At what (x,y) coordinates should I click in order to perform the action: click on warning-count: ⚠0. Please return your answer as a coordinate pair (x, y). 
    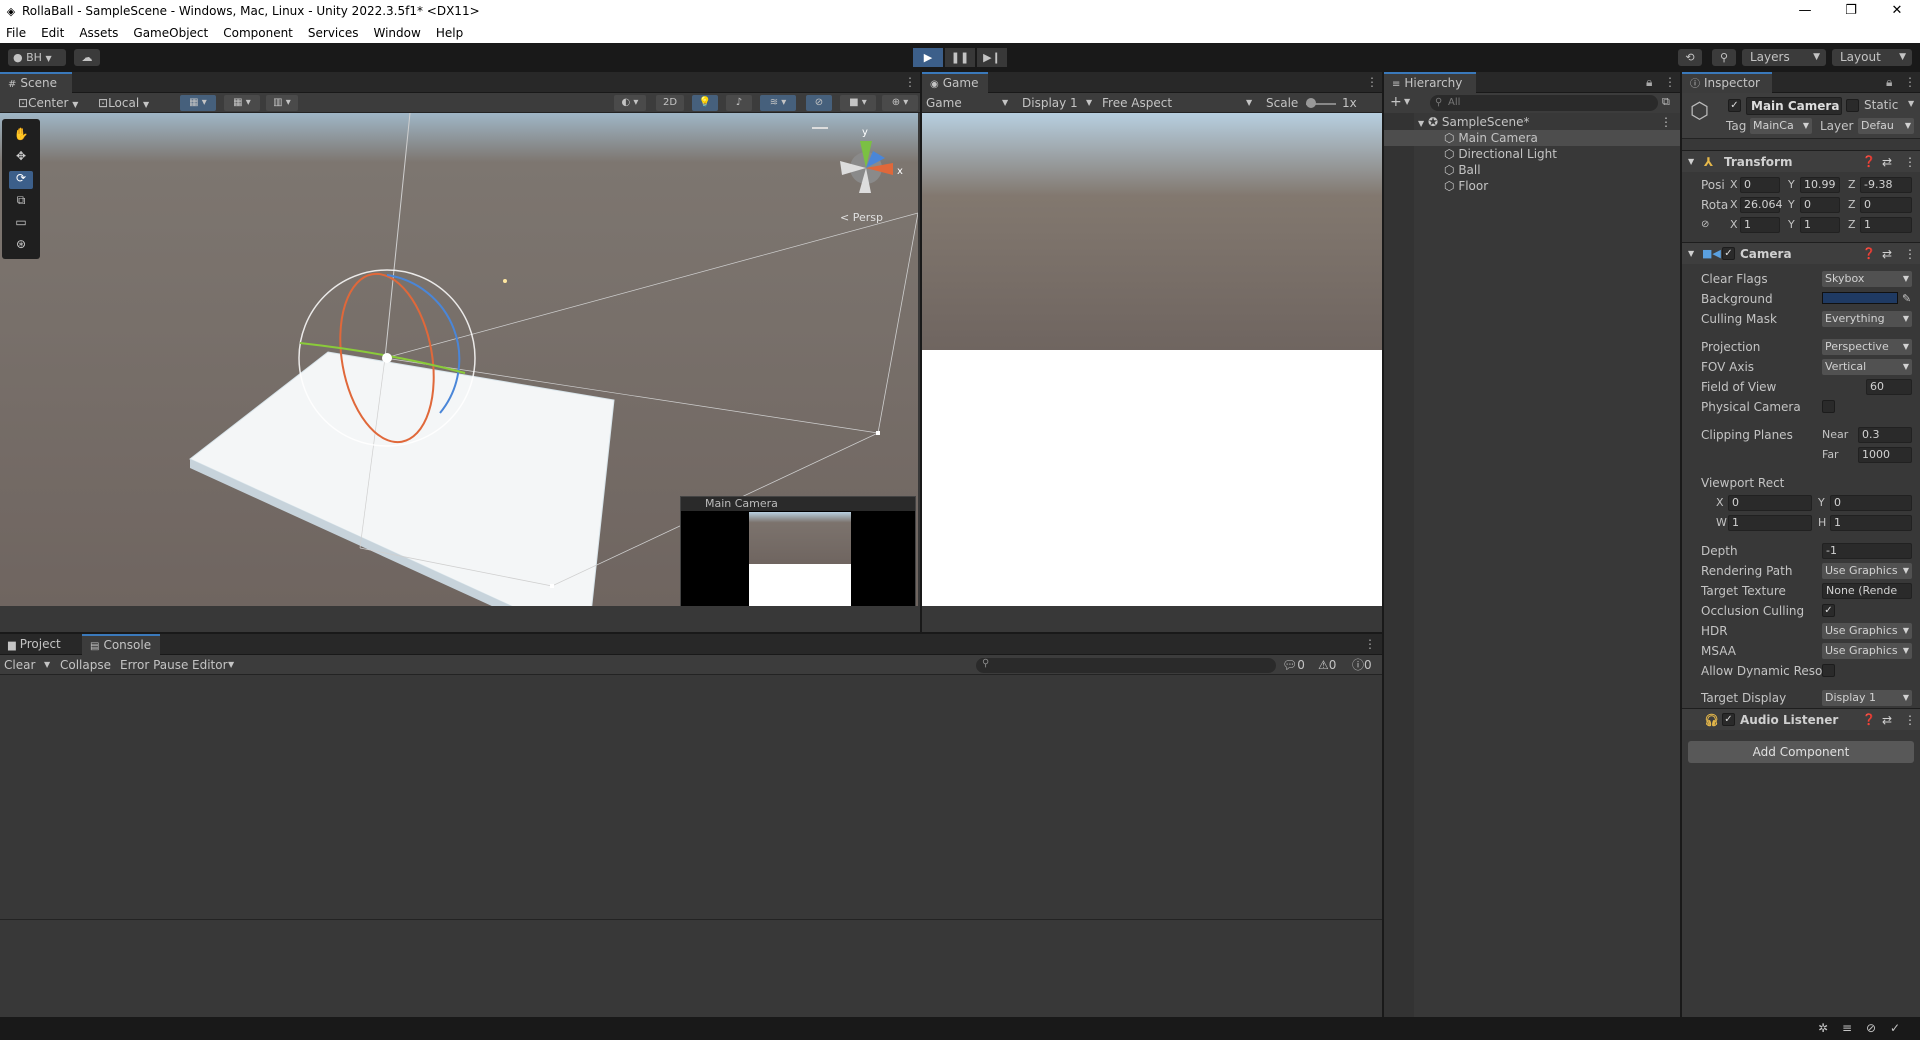
    Looking at the image, I should click on (1327, 665).